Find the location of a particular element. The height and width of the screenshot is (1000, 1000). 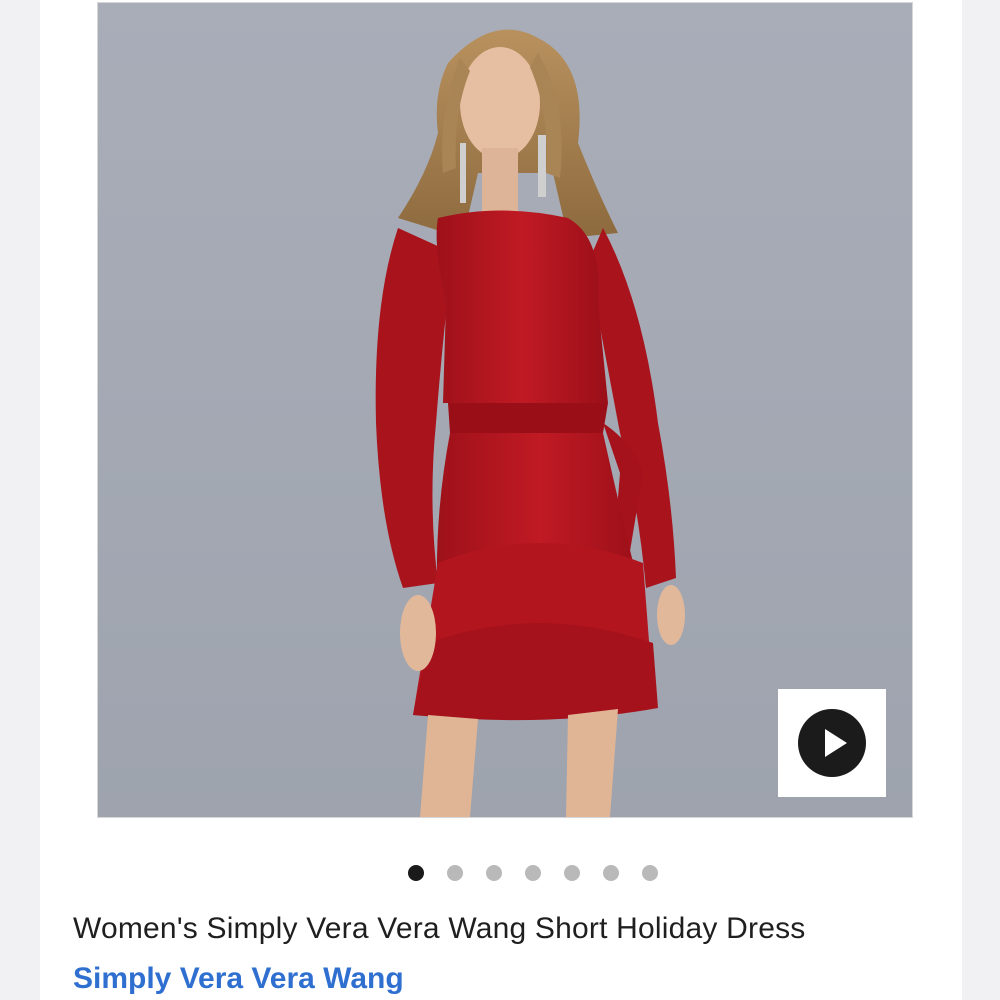

brand-link: Simply Vera Vera Wang is located at coordinates (238, 979).